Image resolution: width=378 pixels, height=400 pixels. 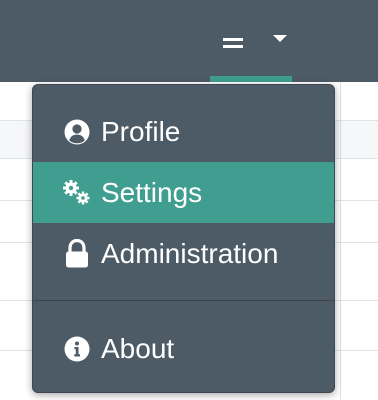 What do you see at coordinates (138, 348) in the screenshot?
I see `menu-item-label: About` at bounding box center [138, 348].